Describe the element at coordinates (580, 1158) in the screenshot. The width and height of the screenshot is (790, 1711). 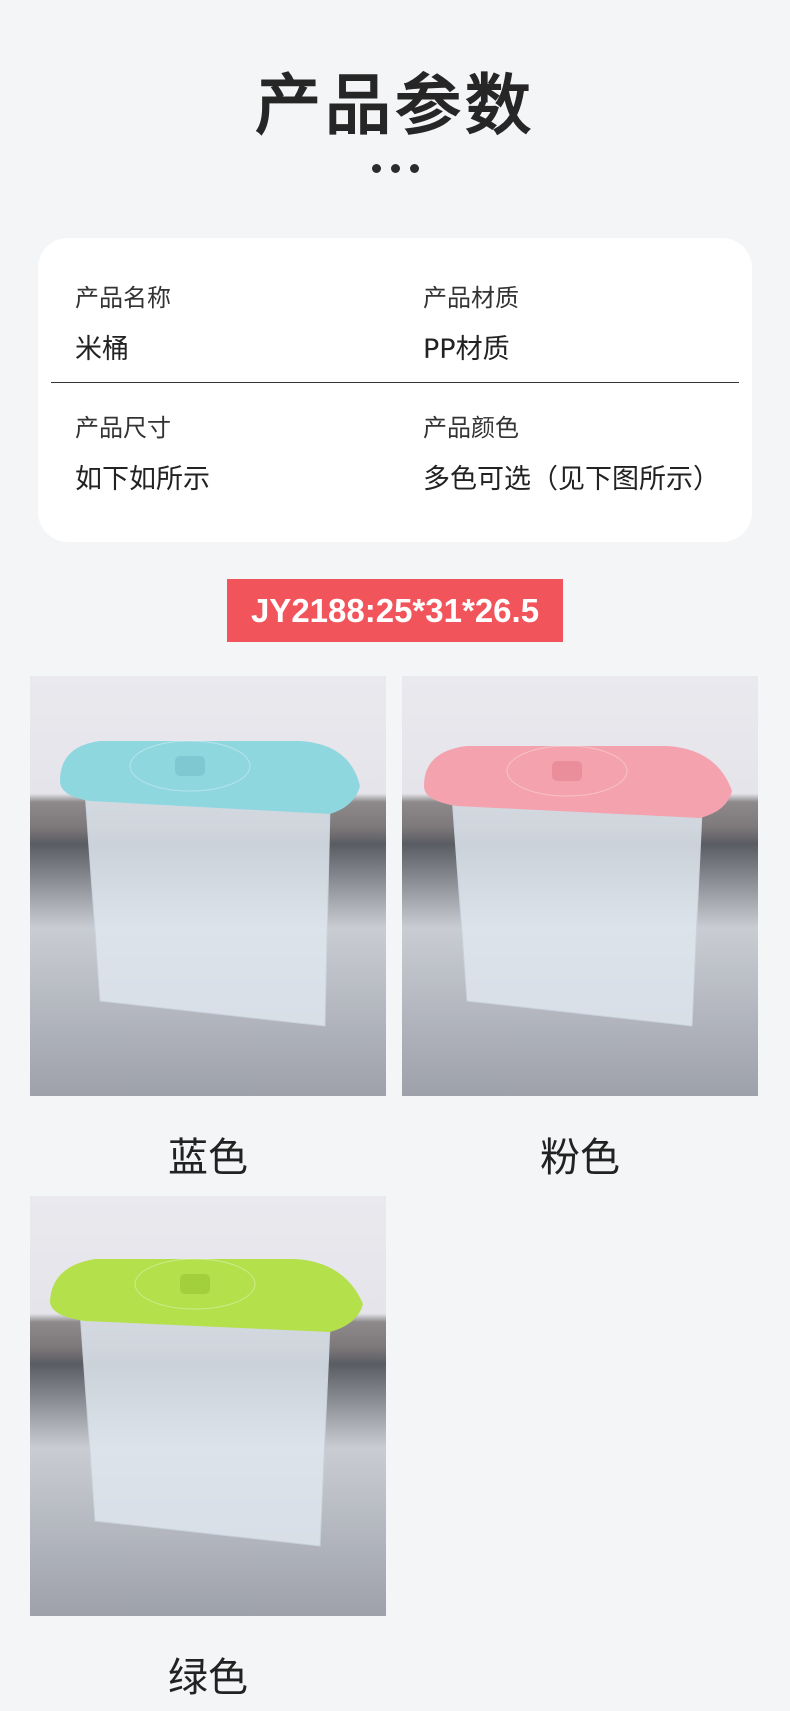
I see `product-caption: 粉色` at that location.